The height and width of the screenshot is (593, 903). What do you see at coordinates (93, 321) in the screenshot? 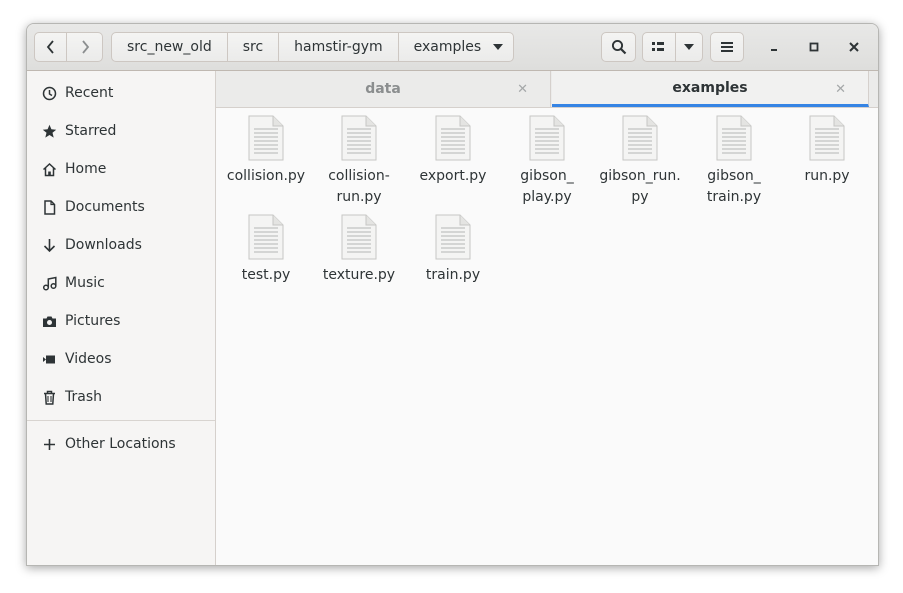
I see `sidebar-item-label: Pictures` at bounding box center [93, 321].